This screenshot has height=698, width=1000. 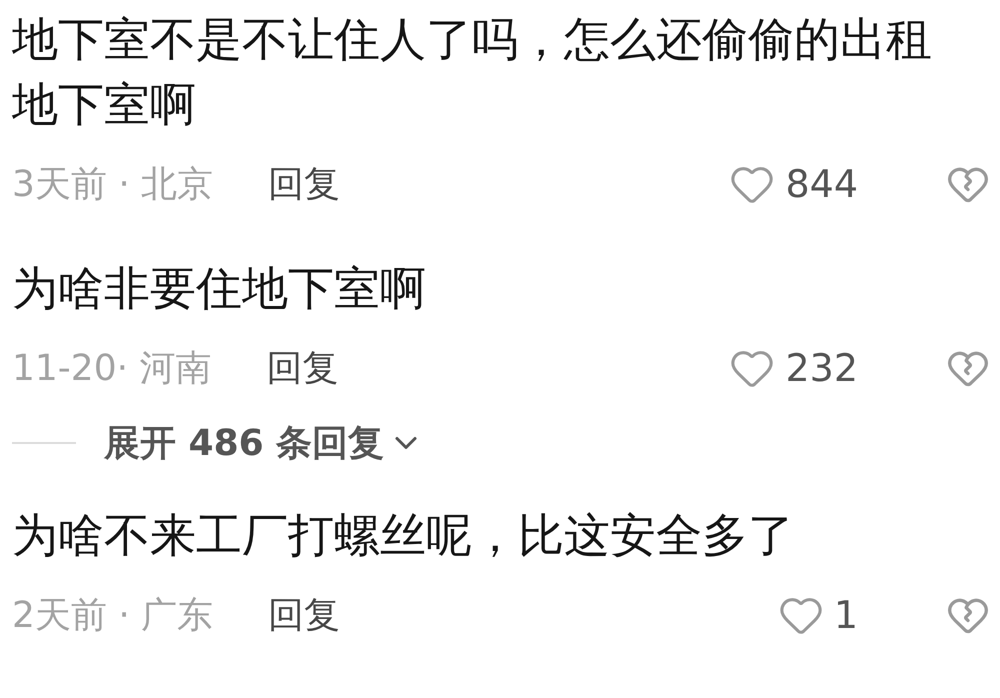 What do you see at coordinates (112, 368) in the screenshot?
I see `comment-time-location: 11-20· 河南` at bounding box center [112, 368].